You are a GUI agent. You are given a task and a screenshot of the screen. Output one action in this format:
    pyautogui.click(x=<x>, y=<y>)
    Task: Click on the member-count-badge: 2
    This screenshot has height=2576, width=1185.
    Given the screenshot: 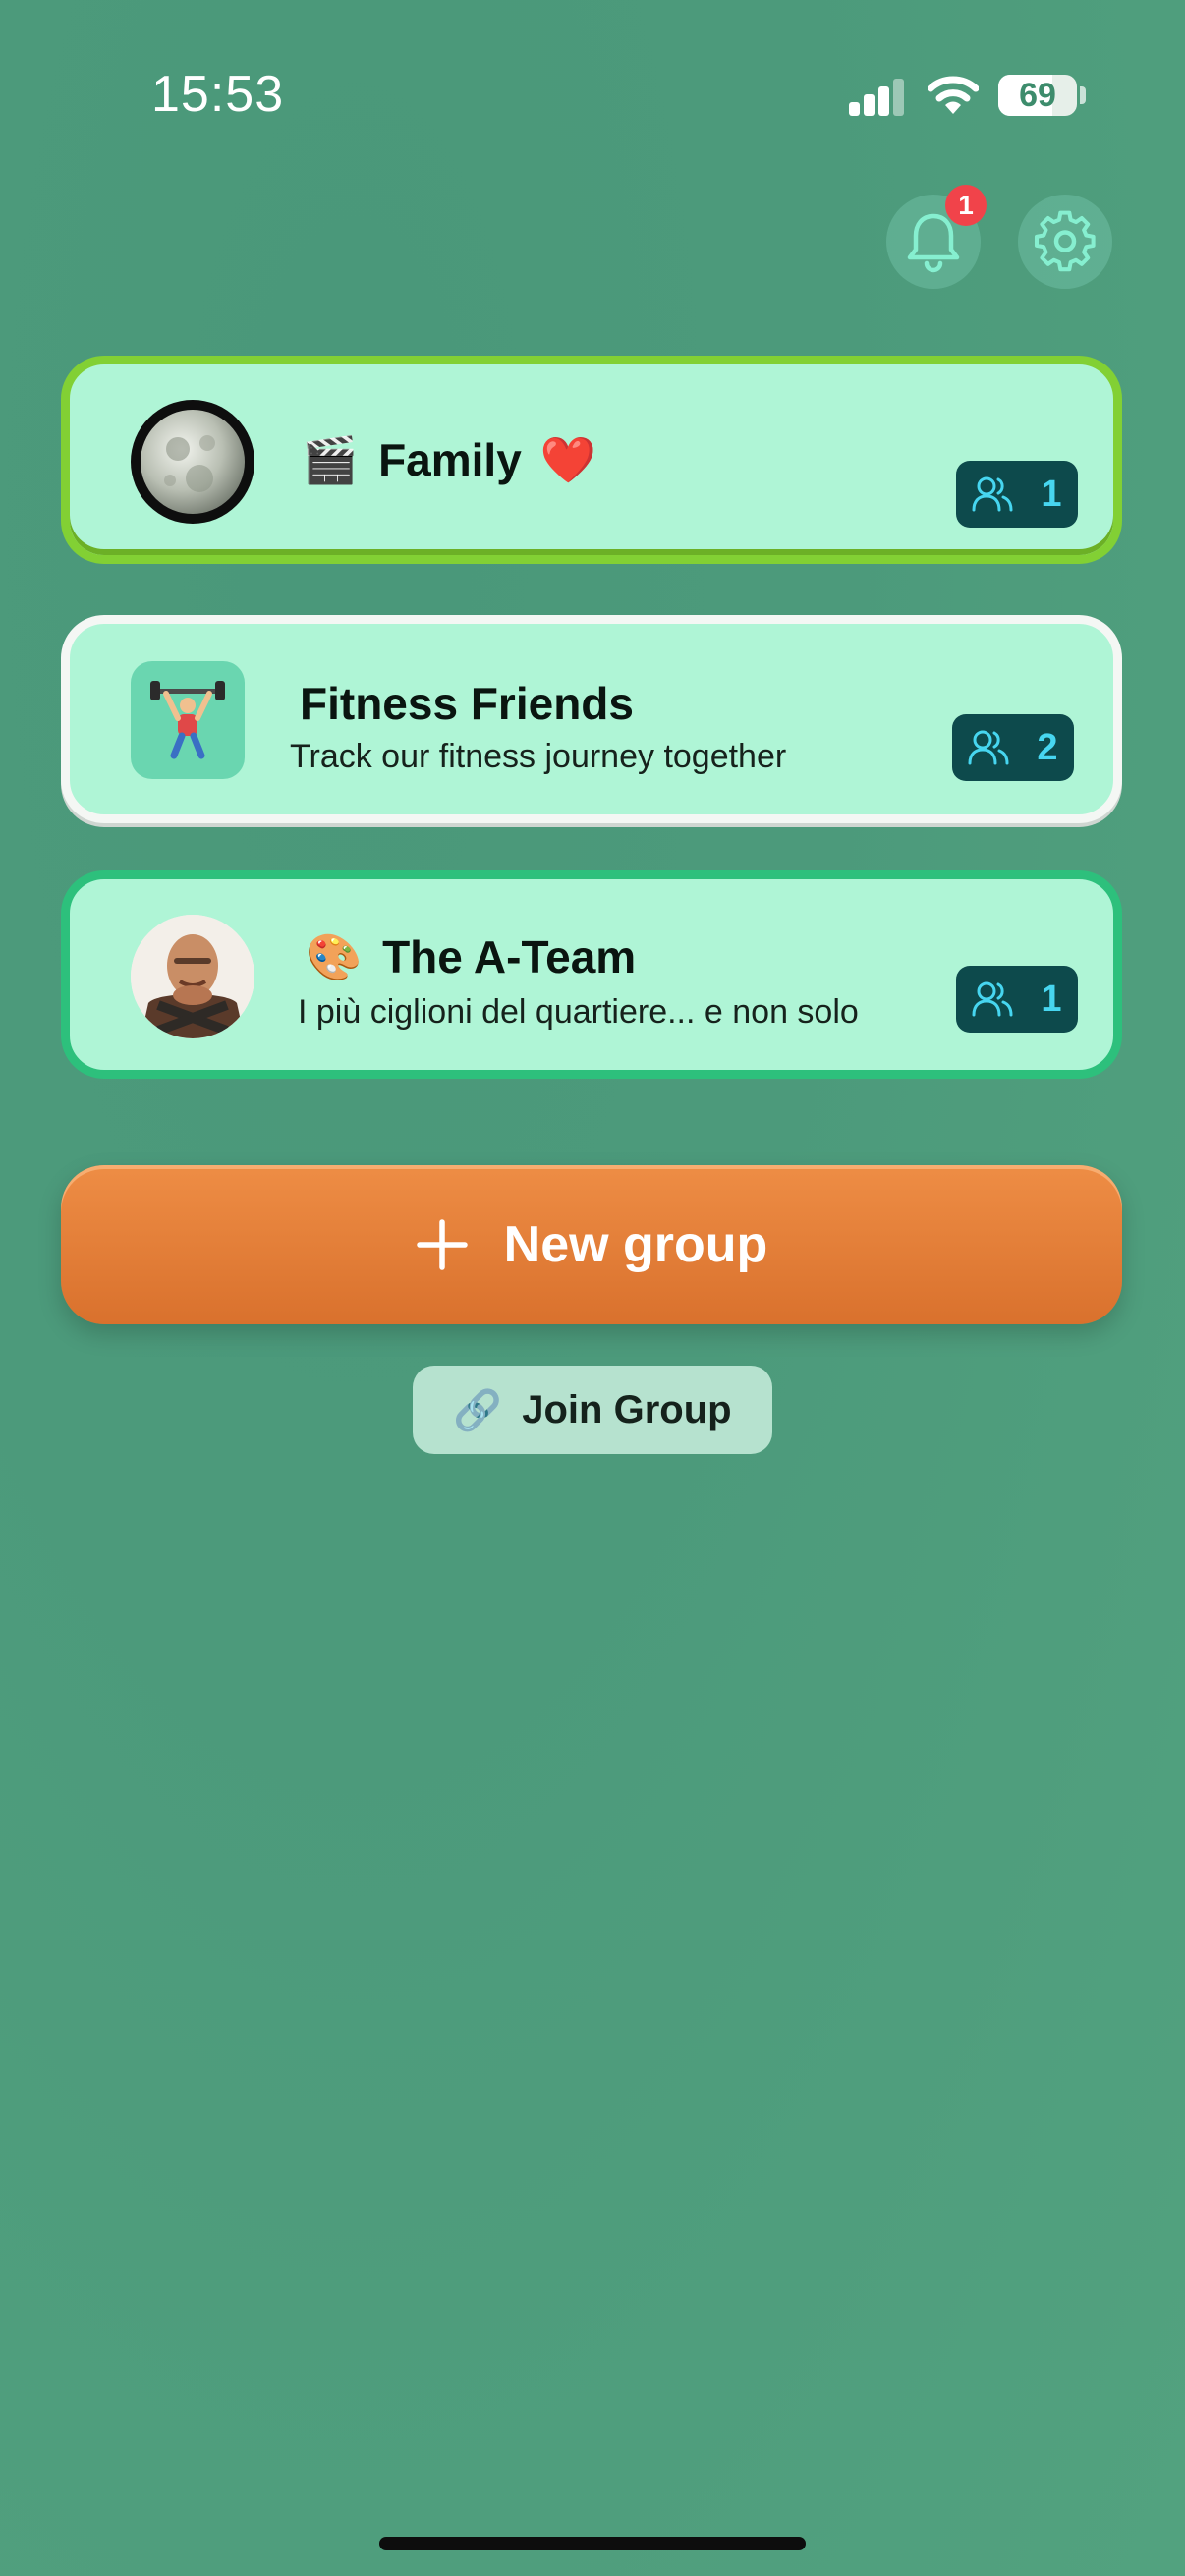 What is the action you would take?
    pyautogui.click(x=1013, y=747)
    